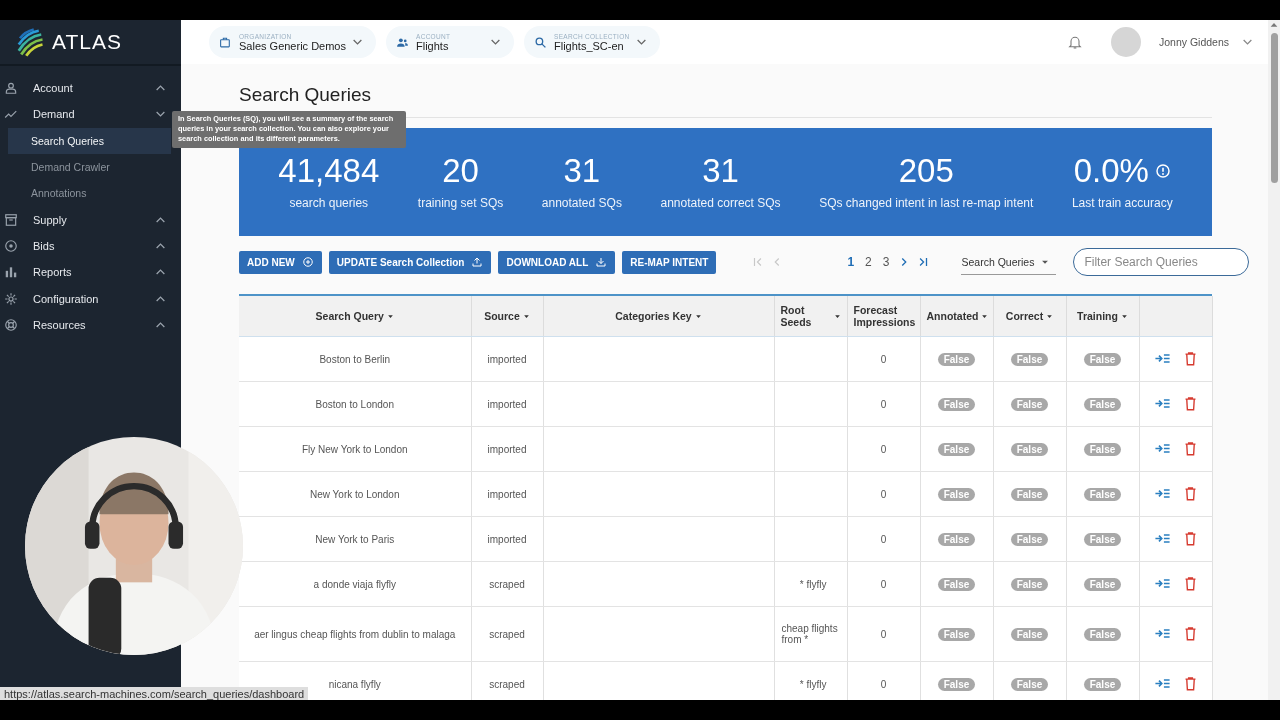  I want to click on column-header: Source, so click(507, 316).